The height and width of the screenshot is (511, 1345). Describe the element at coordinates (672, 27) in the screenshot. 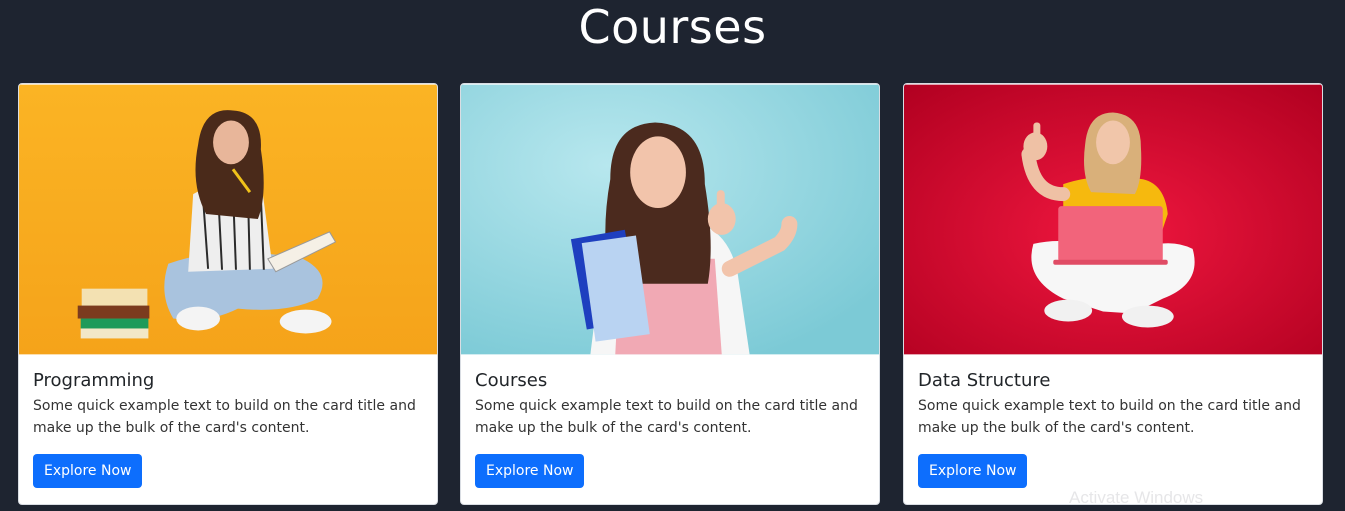

I see `page-title: Courses` at that location.